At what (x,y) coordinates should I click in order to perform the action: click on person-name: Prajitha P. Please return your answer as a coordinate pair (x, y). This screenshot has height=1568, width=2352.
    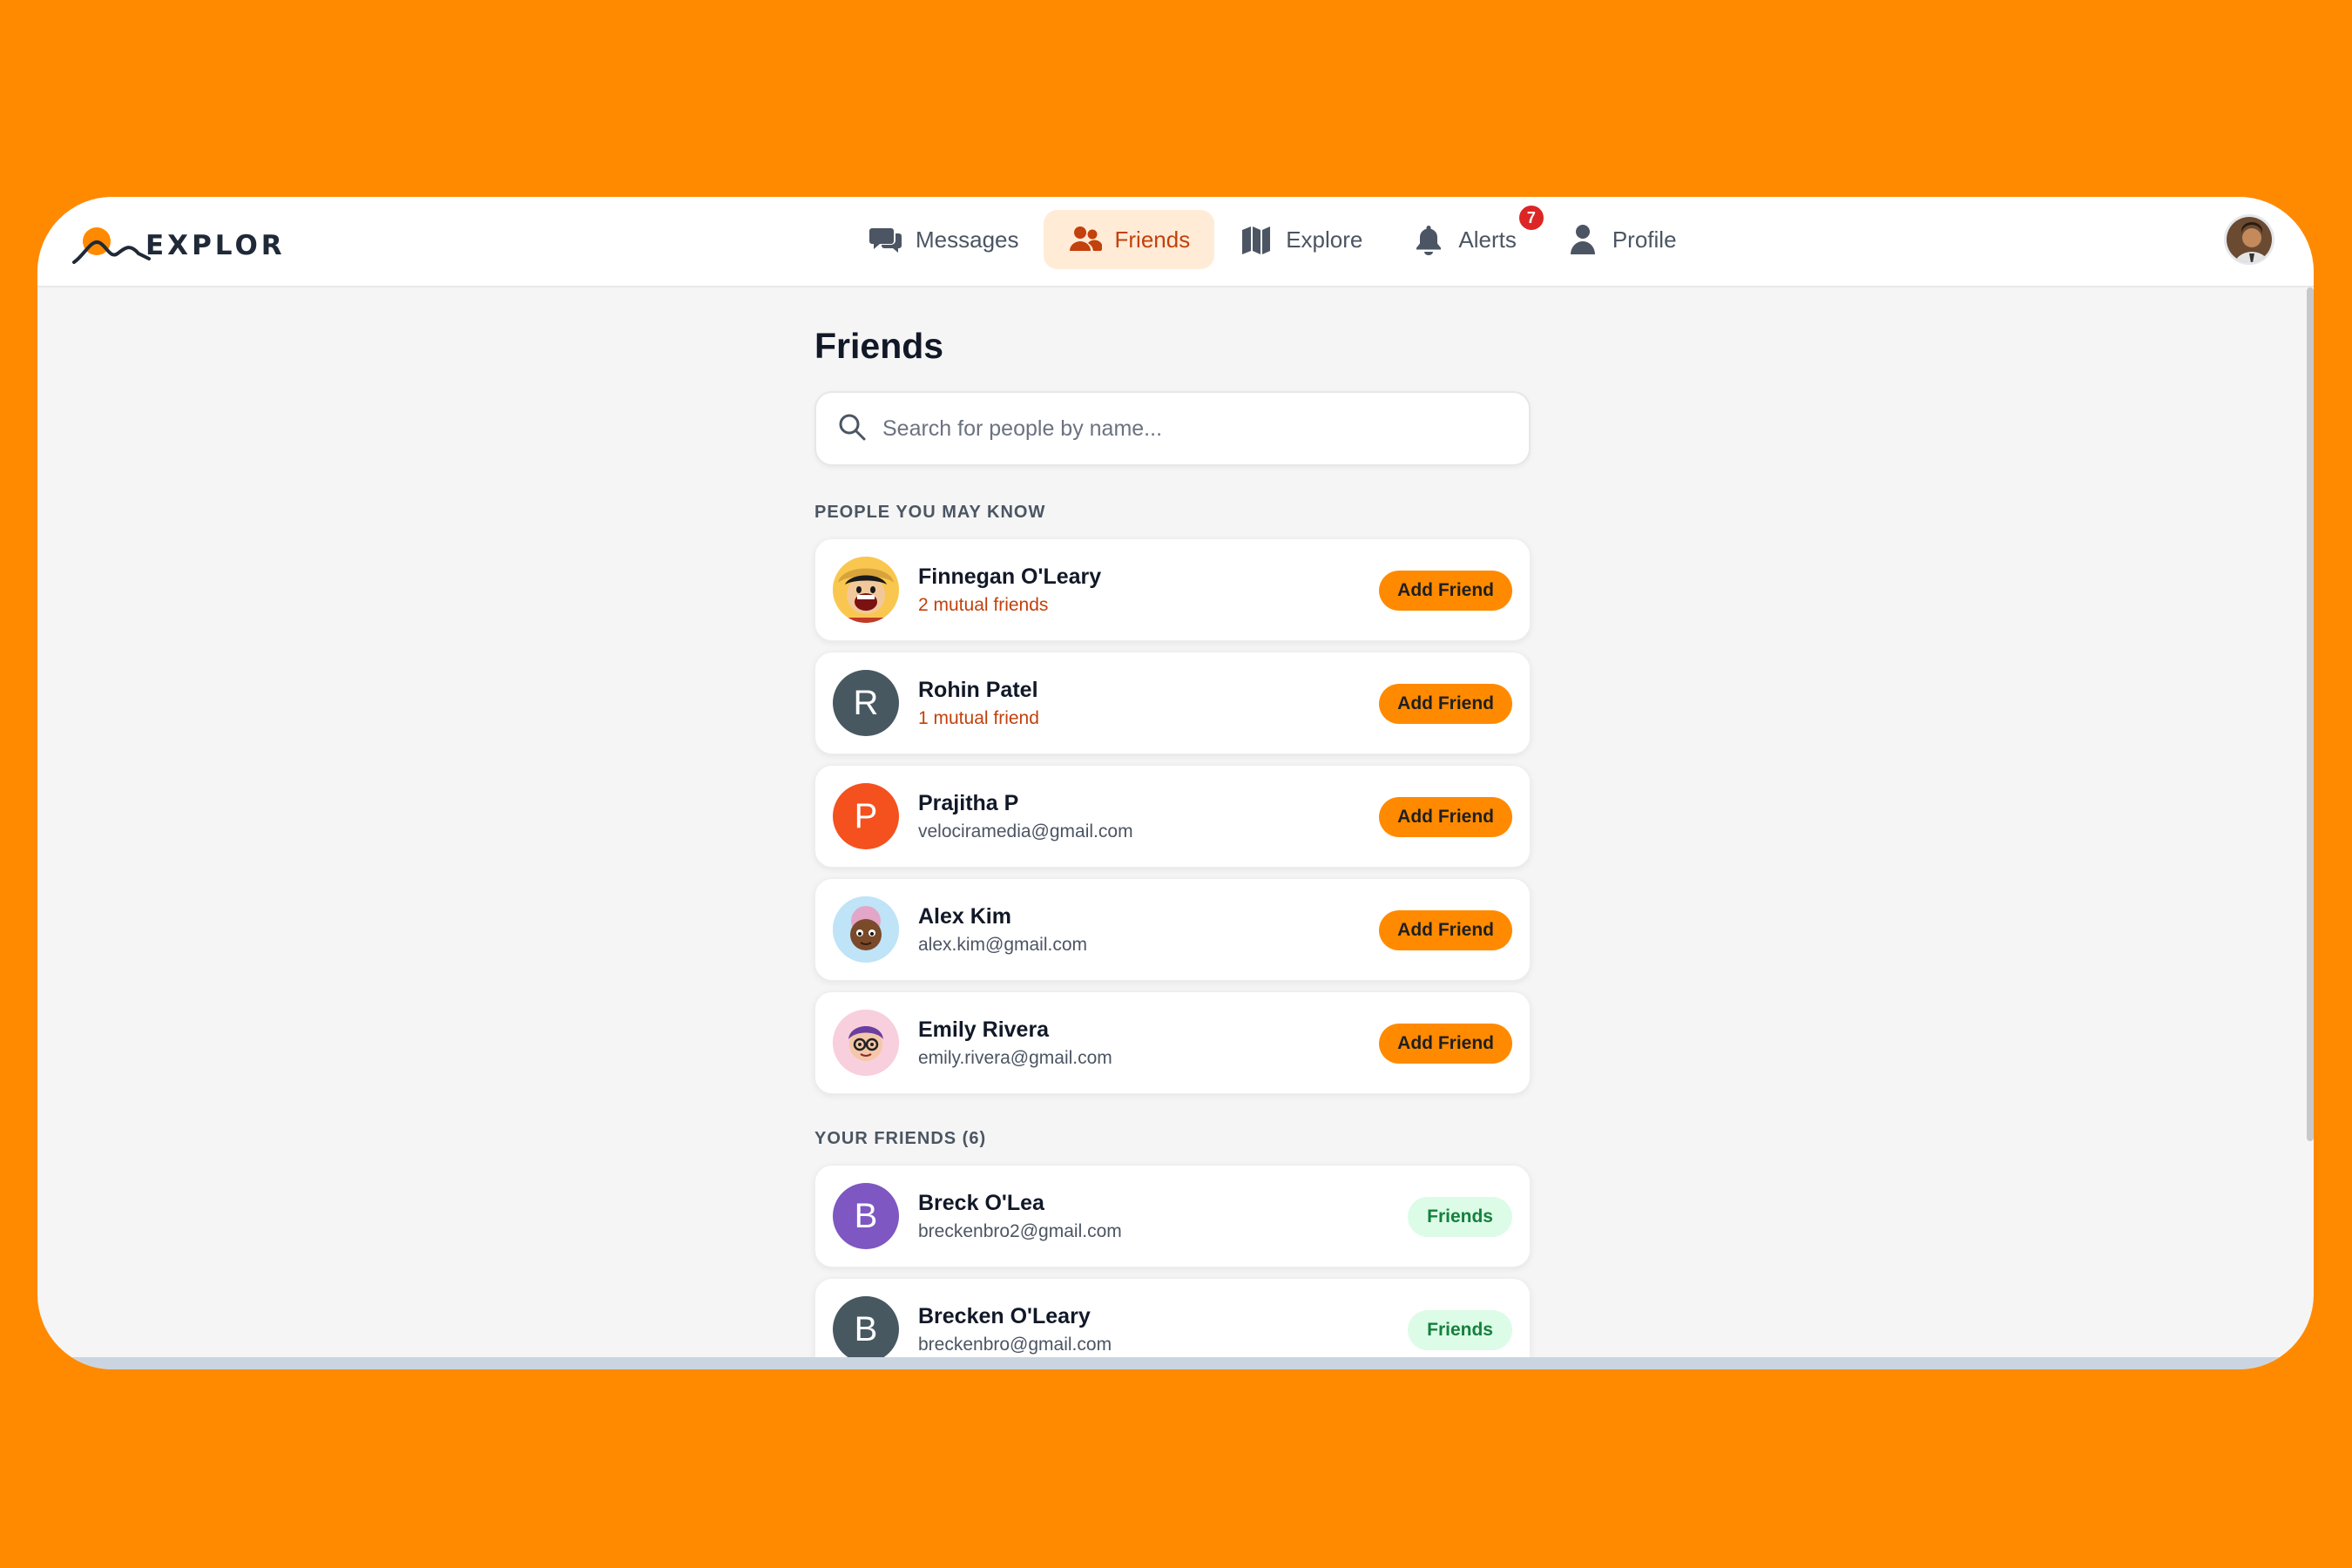
    Looking at the image, I should click on (968, 802).